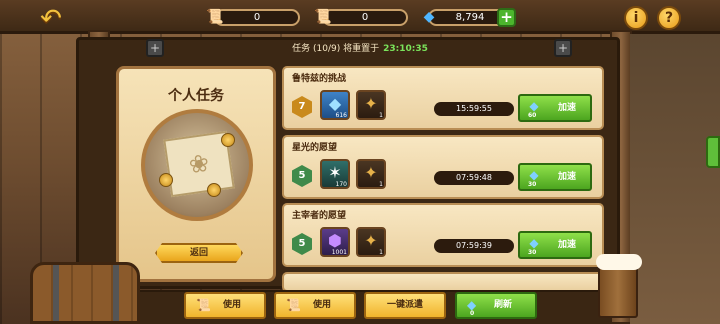 The width and height of the screenshot is (720, 324). What do you see at coordinates (534, 109) in the screenshot?
I see `gem-icon: ◆ 60` at bounding box center [534, 109].